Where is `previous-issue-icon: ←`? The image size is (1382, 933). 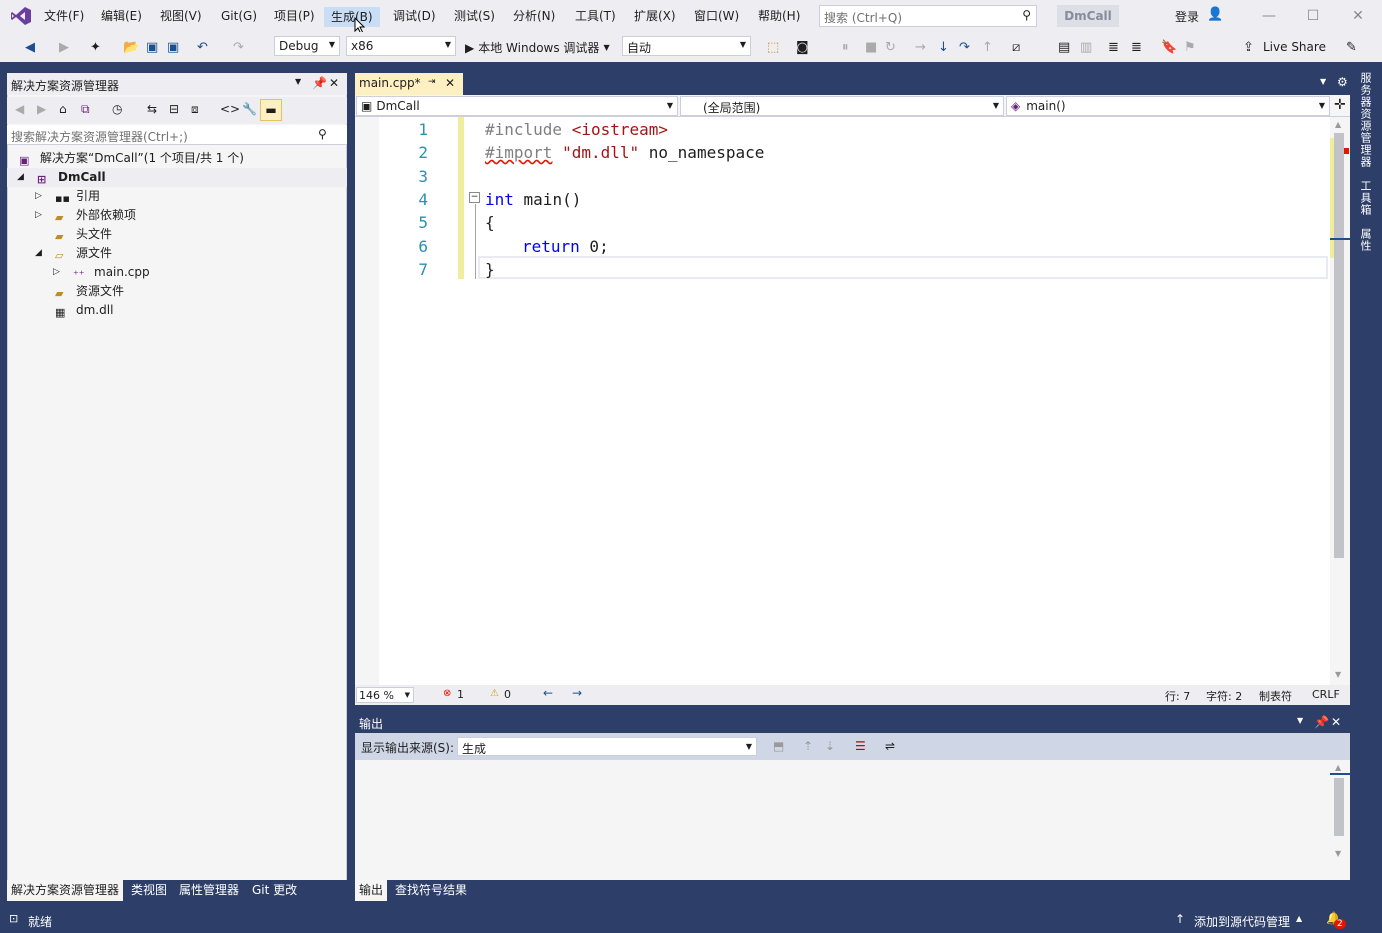
previous-issue-icon: ← is located at coordinates (548, 693).